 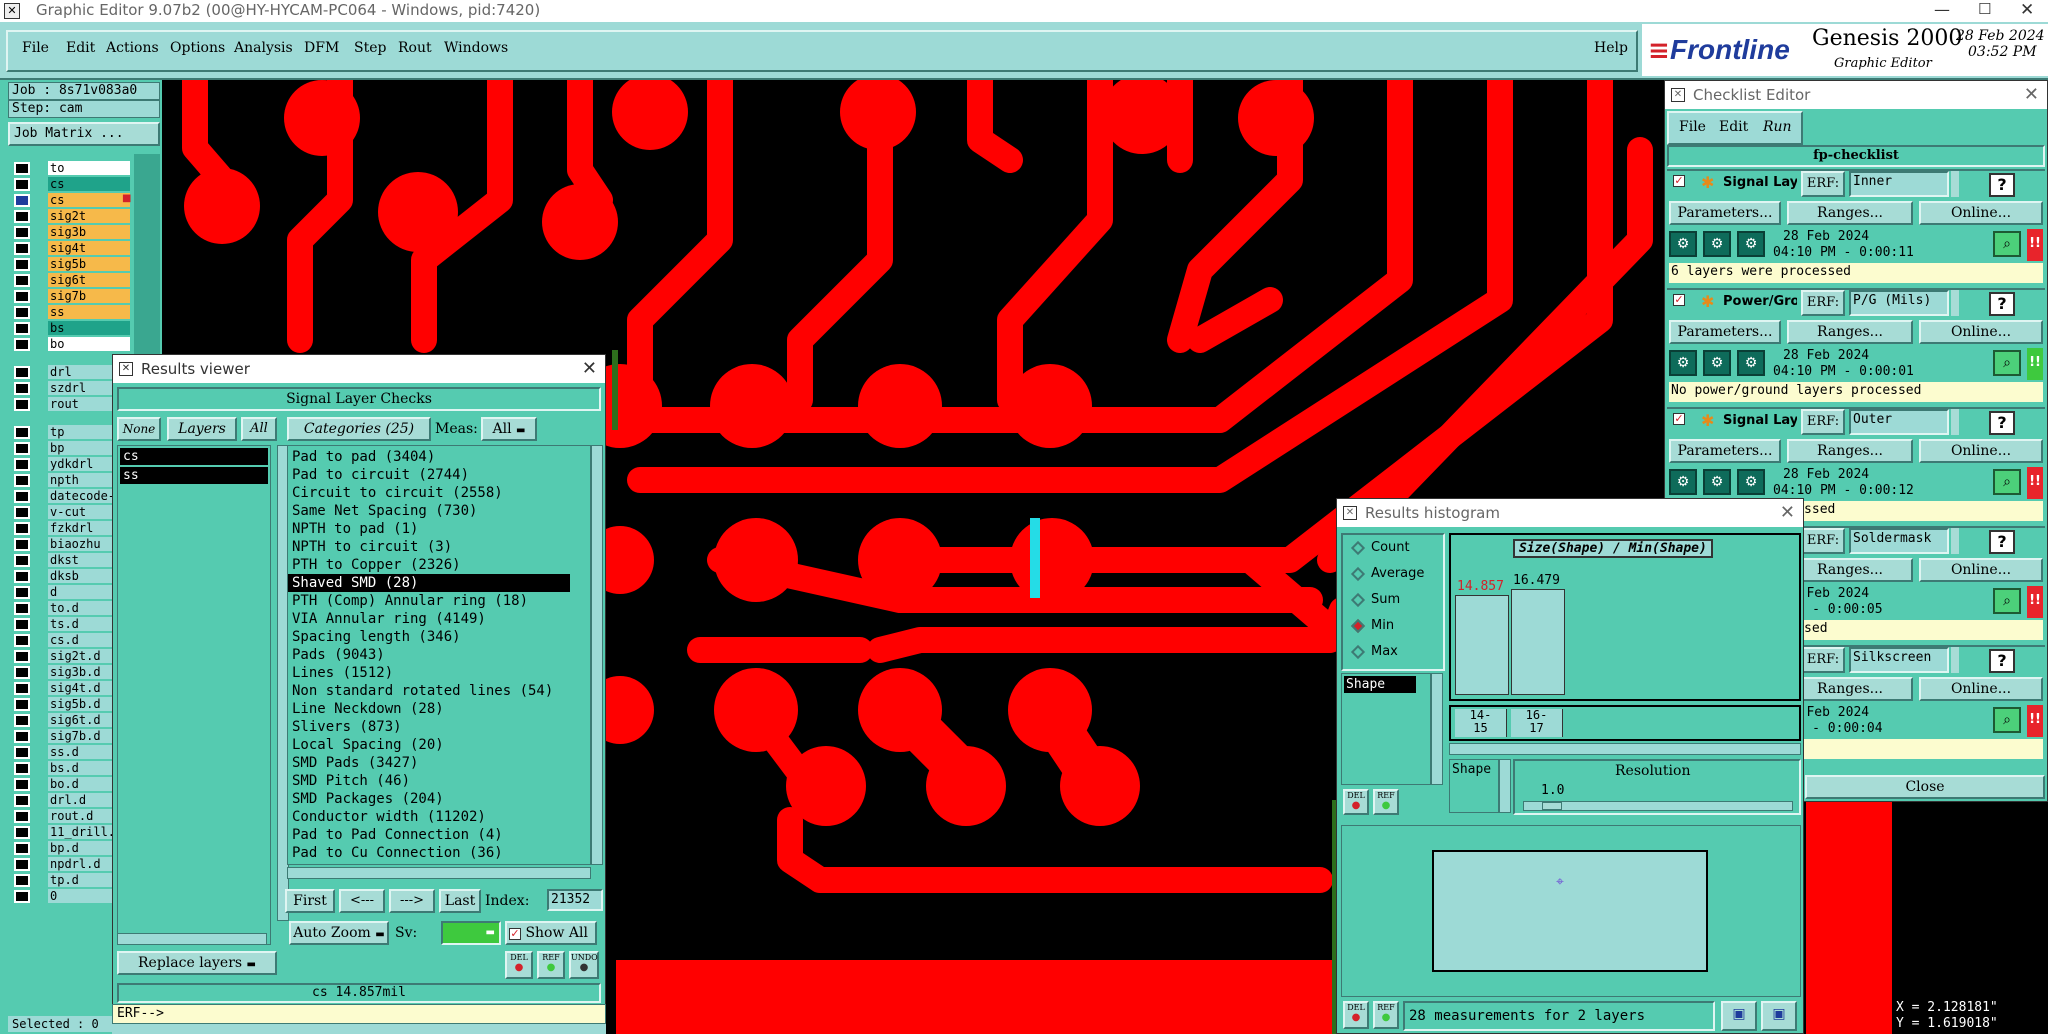 What do you see at coordinates (89, 216) in the screenshot?
I see `layer-name: sig2t` at bounding box center [89, 216].